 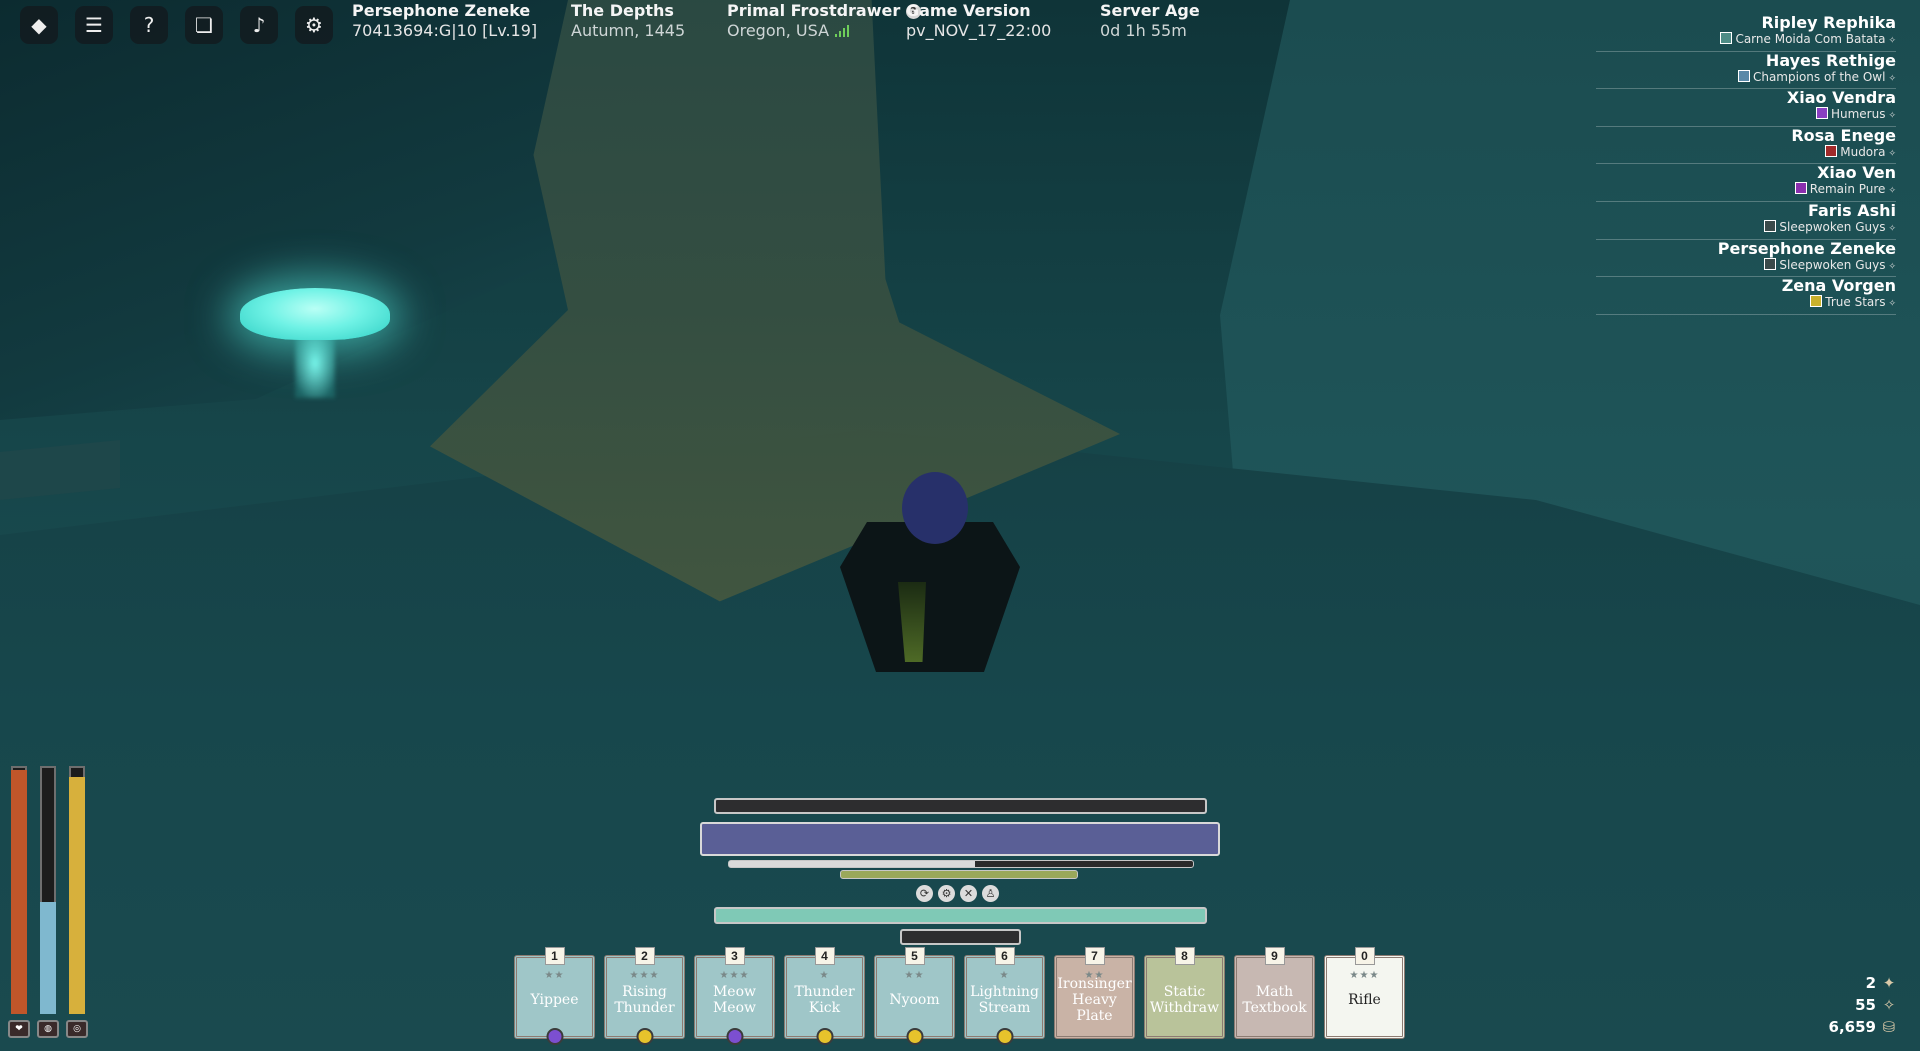 What do you see at coordinates (176, 25) in the screenshot?
I see `top-menu: ◆ ☰ ? ❏ ♪ ⚙` at bounding box center [176, 25].